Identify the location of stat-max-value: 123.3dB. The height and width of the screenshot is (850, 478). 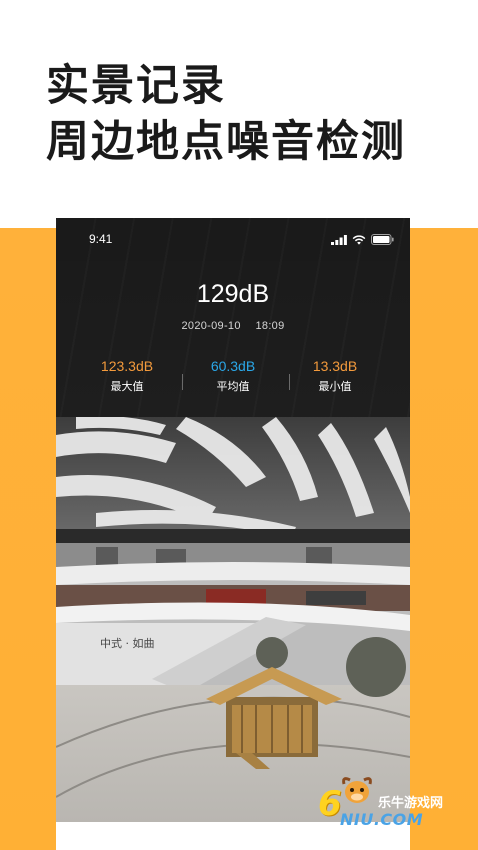
(127, 366).